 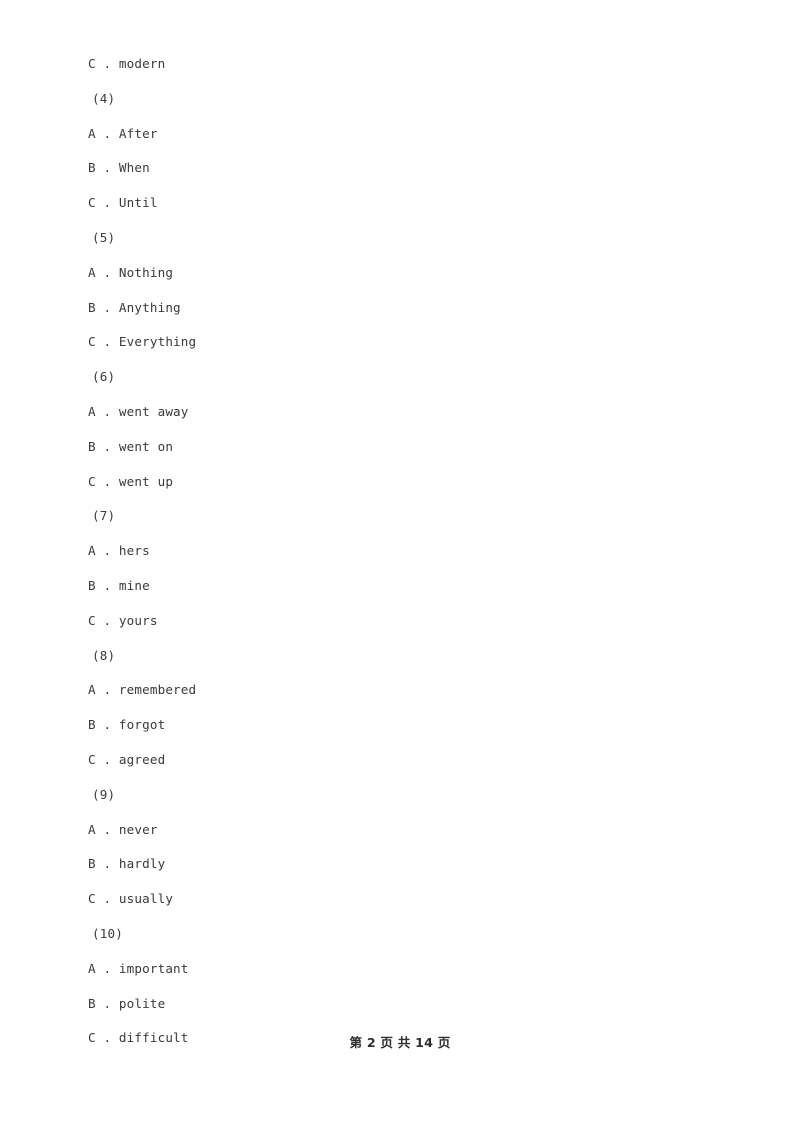 What do you see at coordinates (104, 655) in the screenshot?
I see `question-number: (8)` at bounding box center [104, 655].